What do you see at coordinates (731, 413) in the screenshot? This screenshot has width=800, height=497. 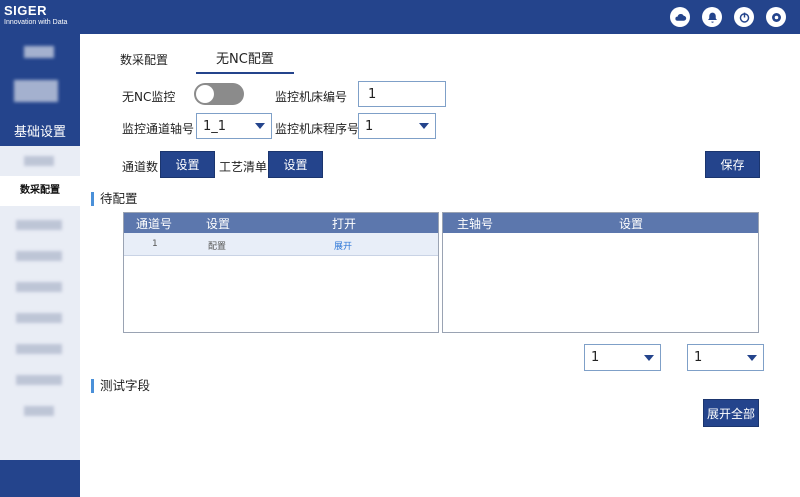 I see `expand-all-button: 展开全部` at bounding box center [731, 413].